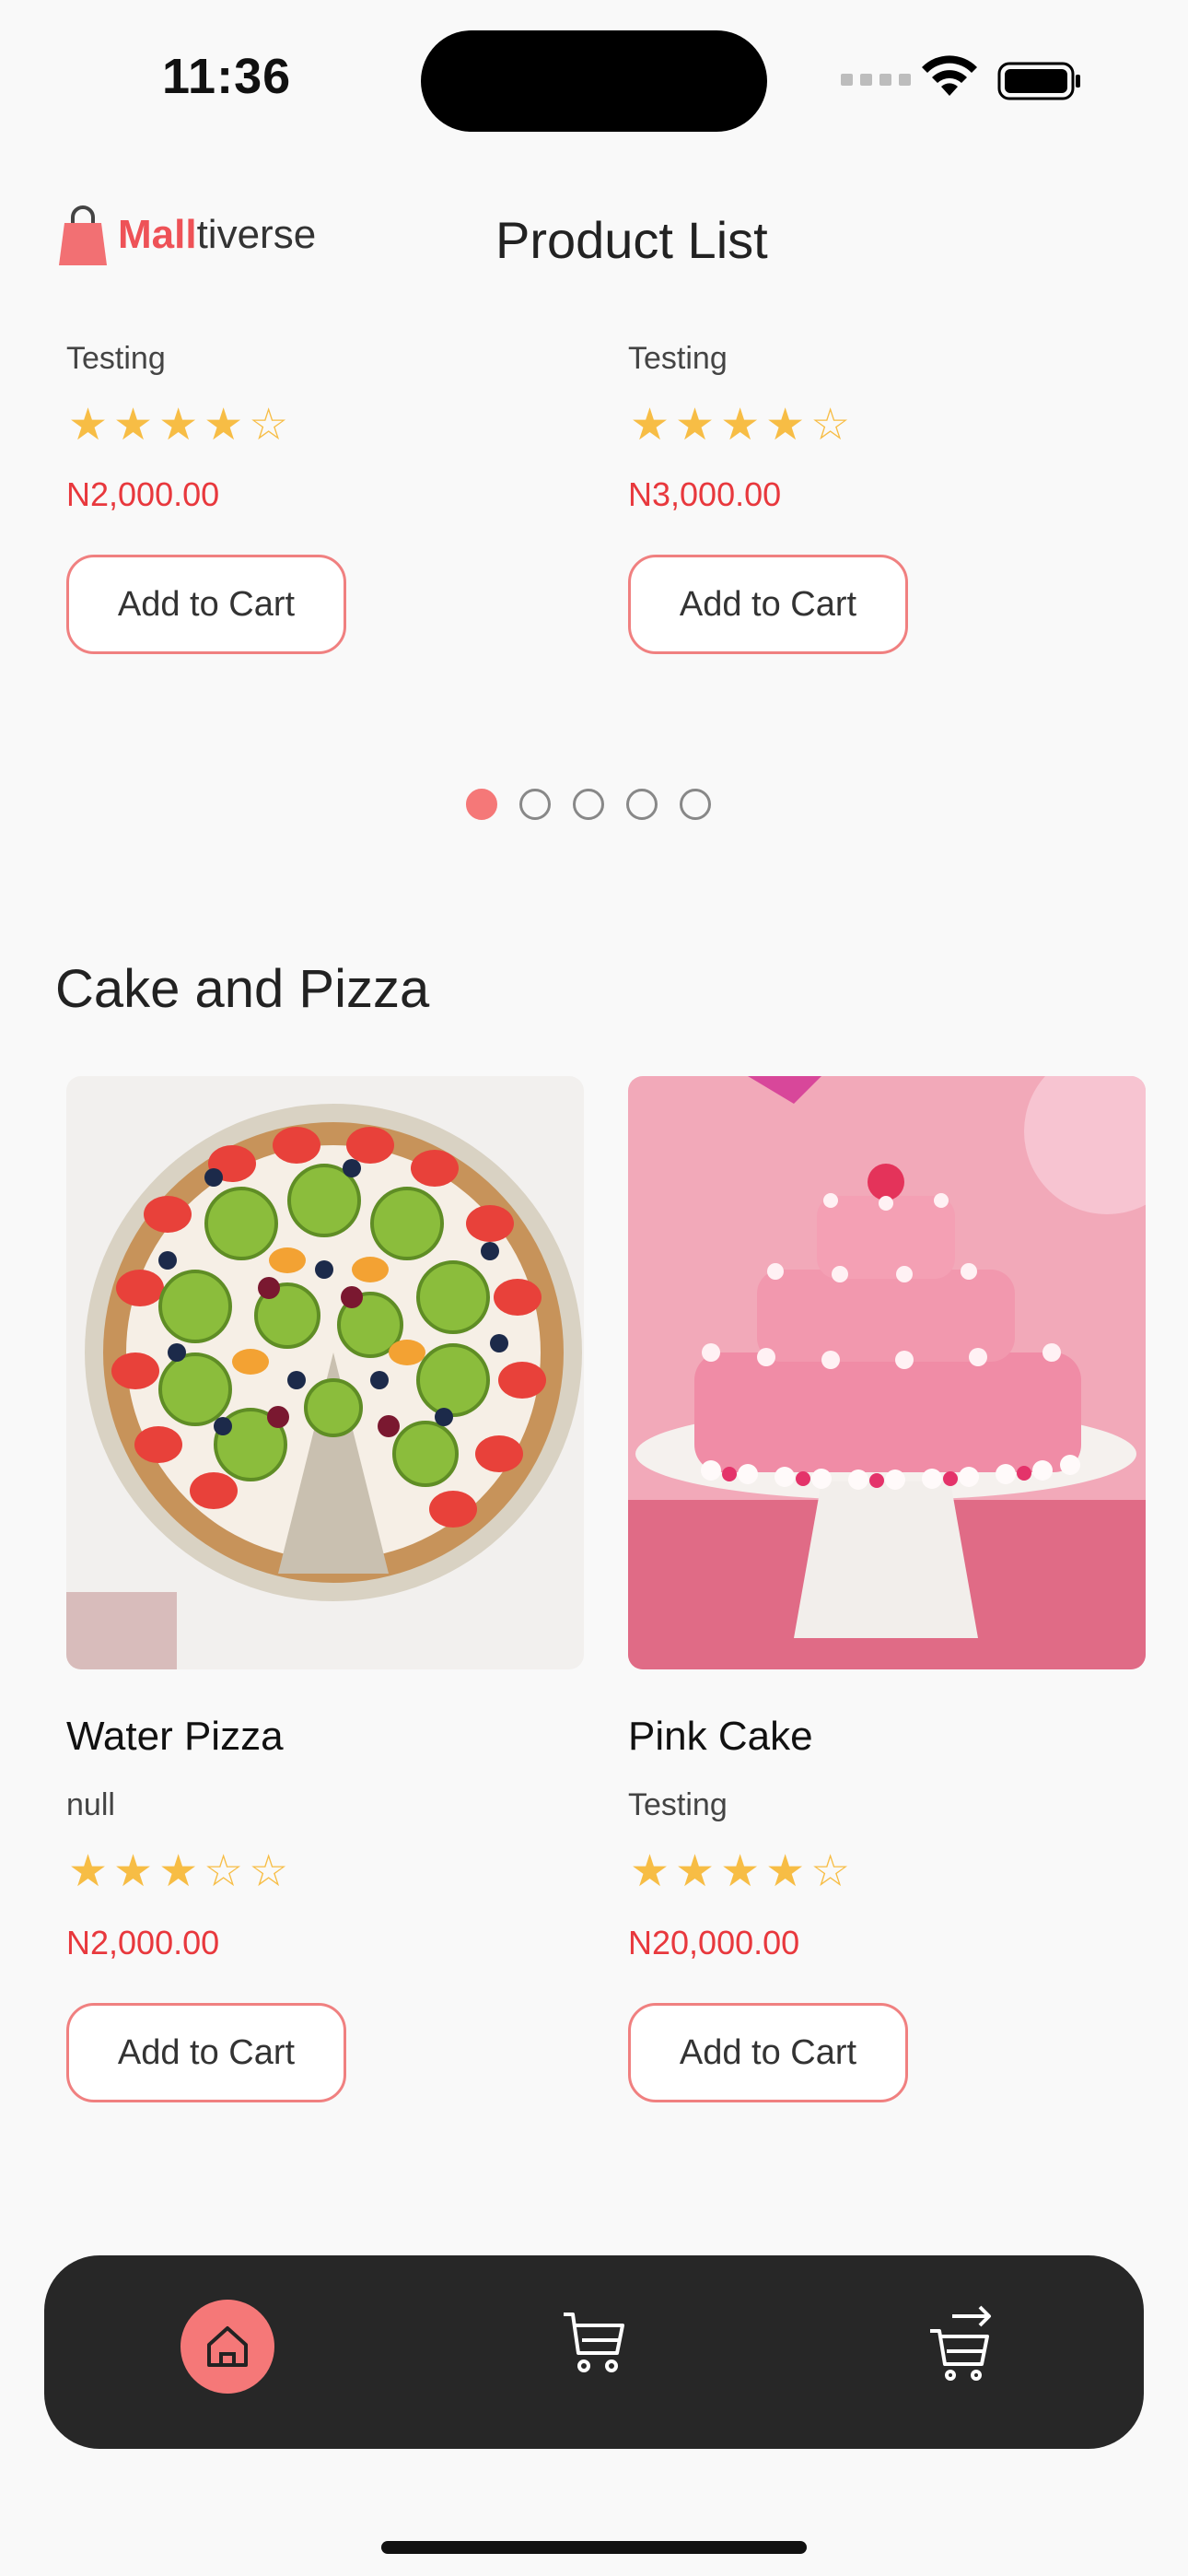 Image resolution: width=1188 pixels, height=2576 pixels. I want to click on product-name: Pink Cake, so click(720, 1736).